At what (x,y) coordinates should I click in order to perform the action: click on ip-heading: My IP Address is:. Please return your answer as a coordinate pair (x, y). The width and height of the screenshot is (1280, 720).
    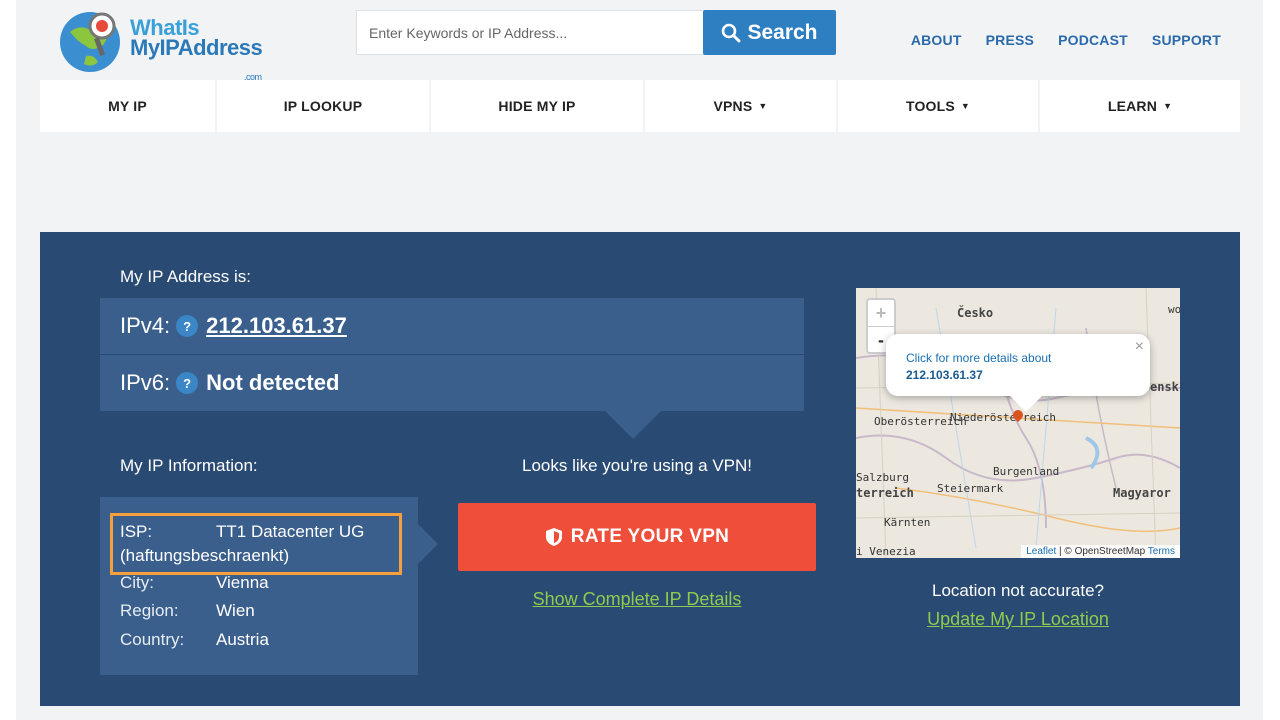
    Looking at the image, I should click on (186, 276).